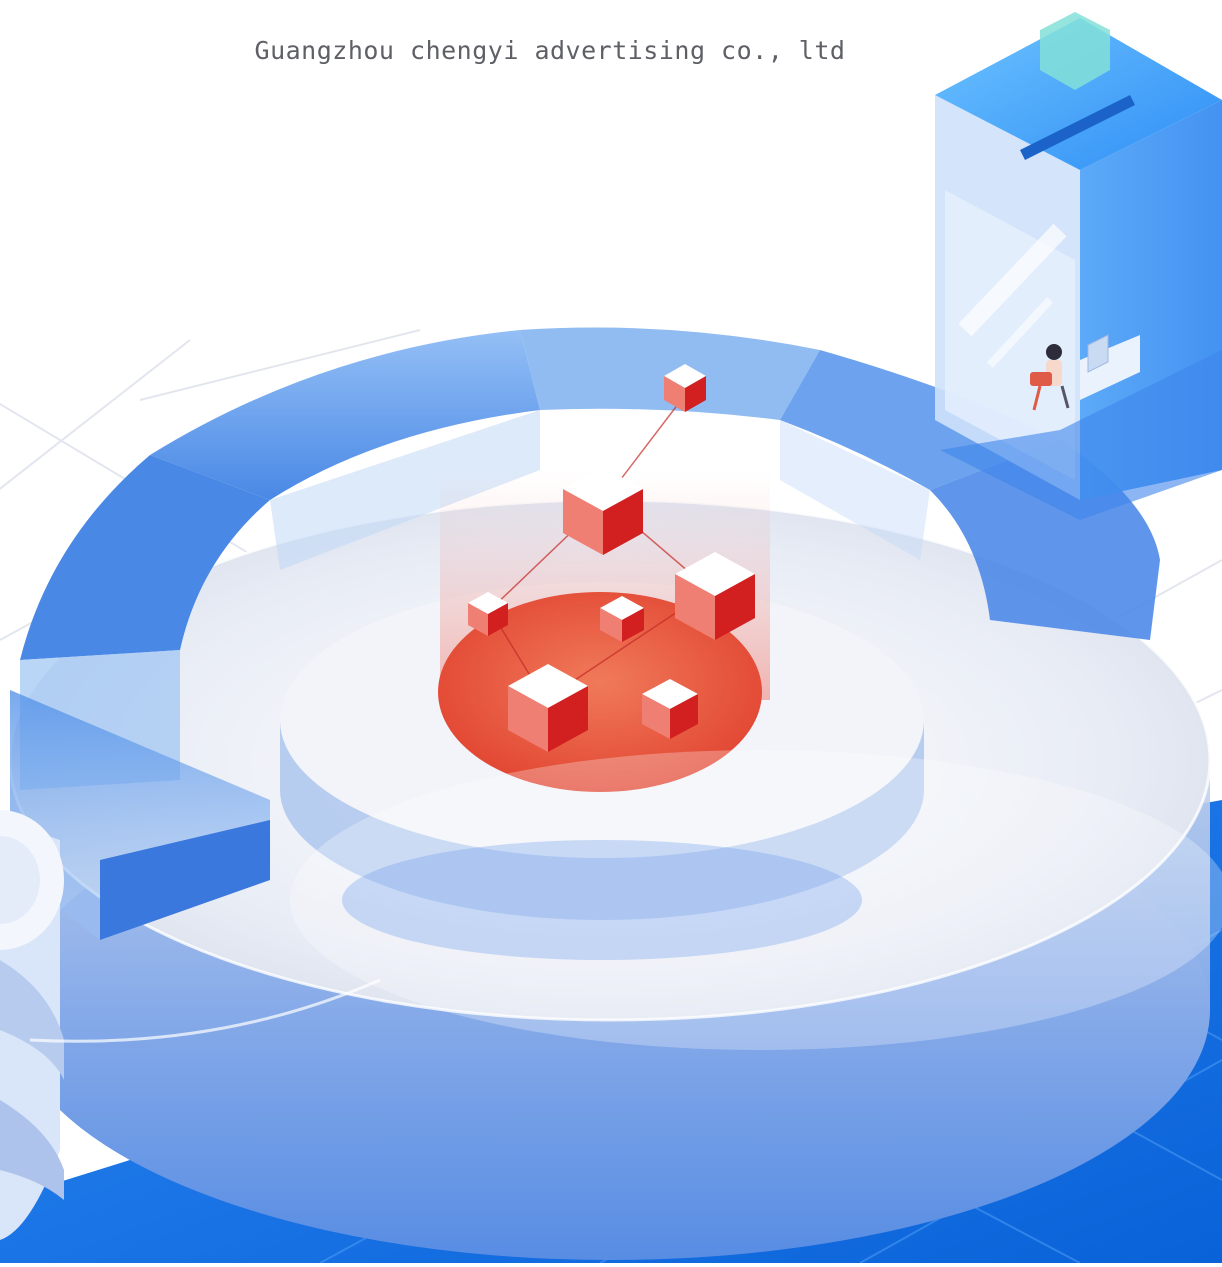  I want to click on company-caption: Guangzhou chengyi advertising co., ltd, so click(550, 50).